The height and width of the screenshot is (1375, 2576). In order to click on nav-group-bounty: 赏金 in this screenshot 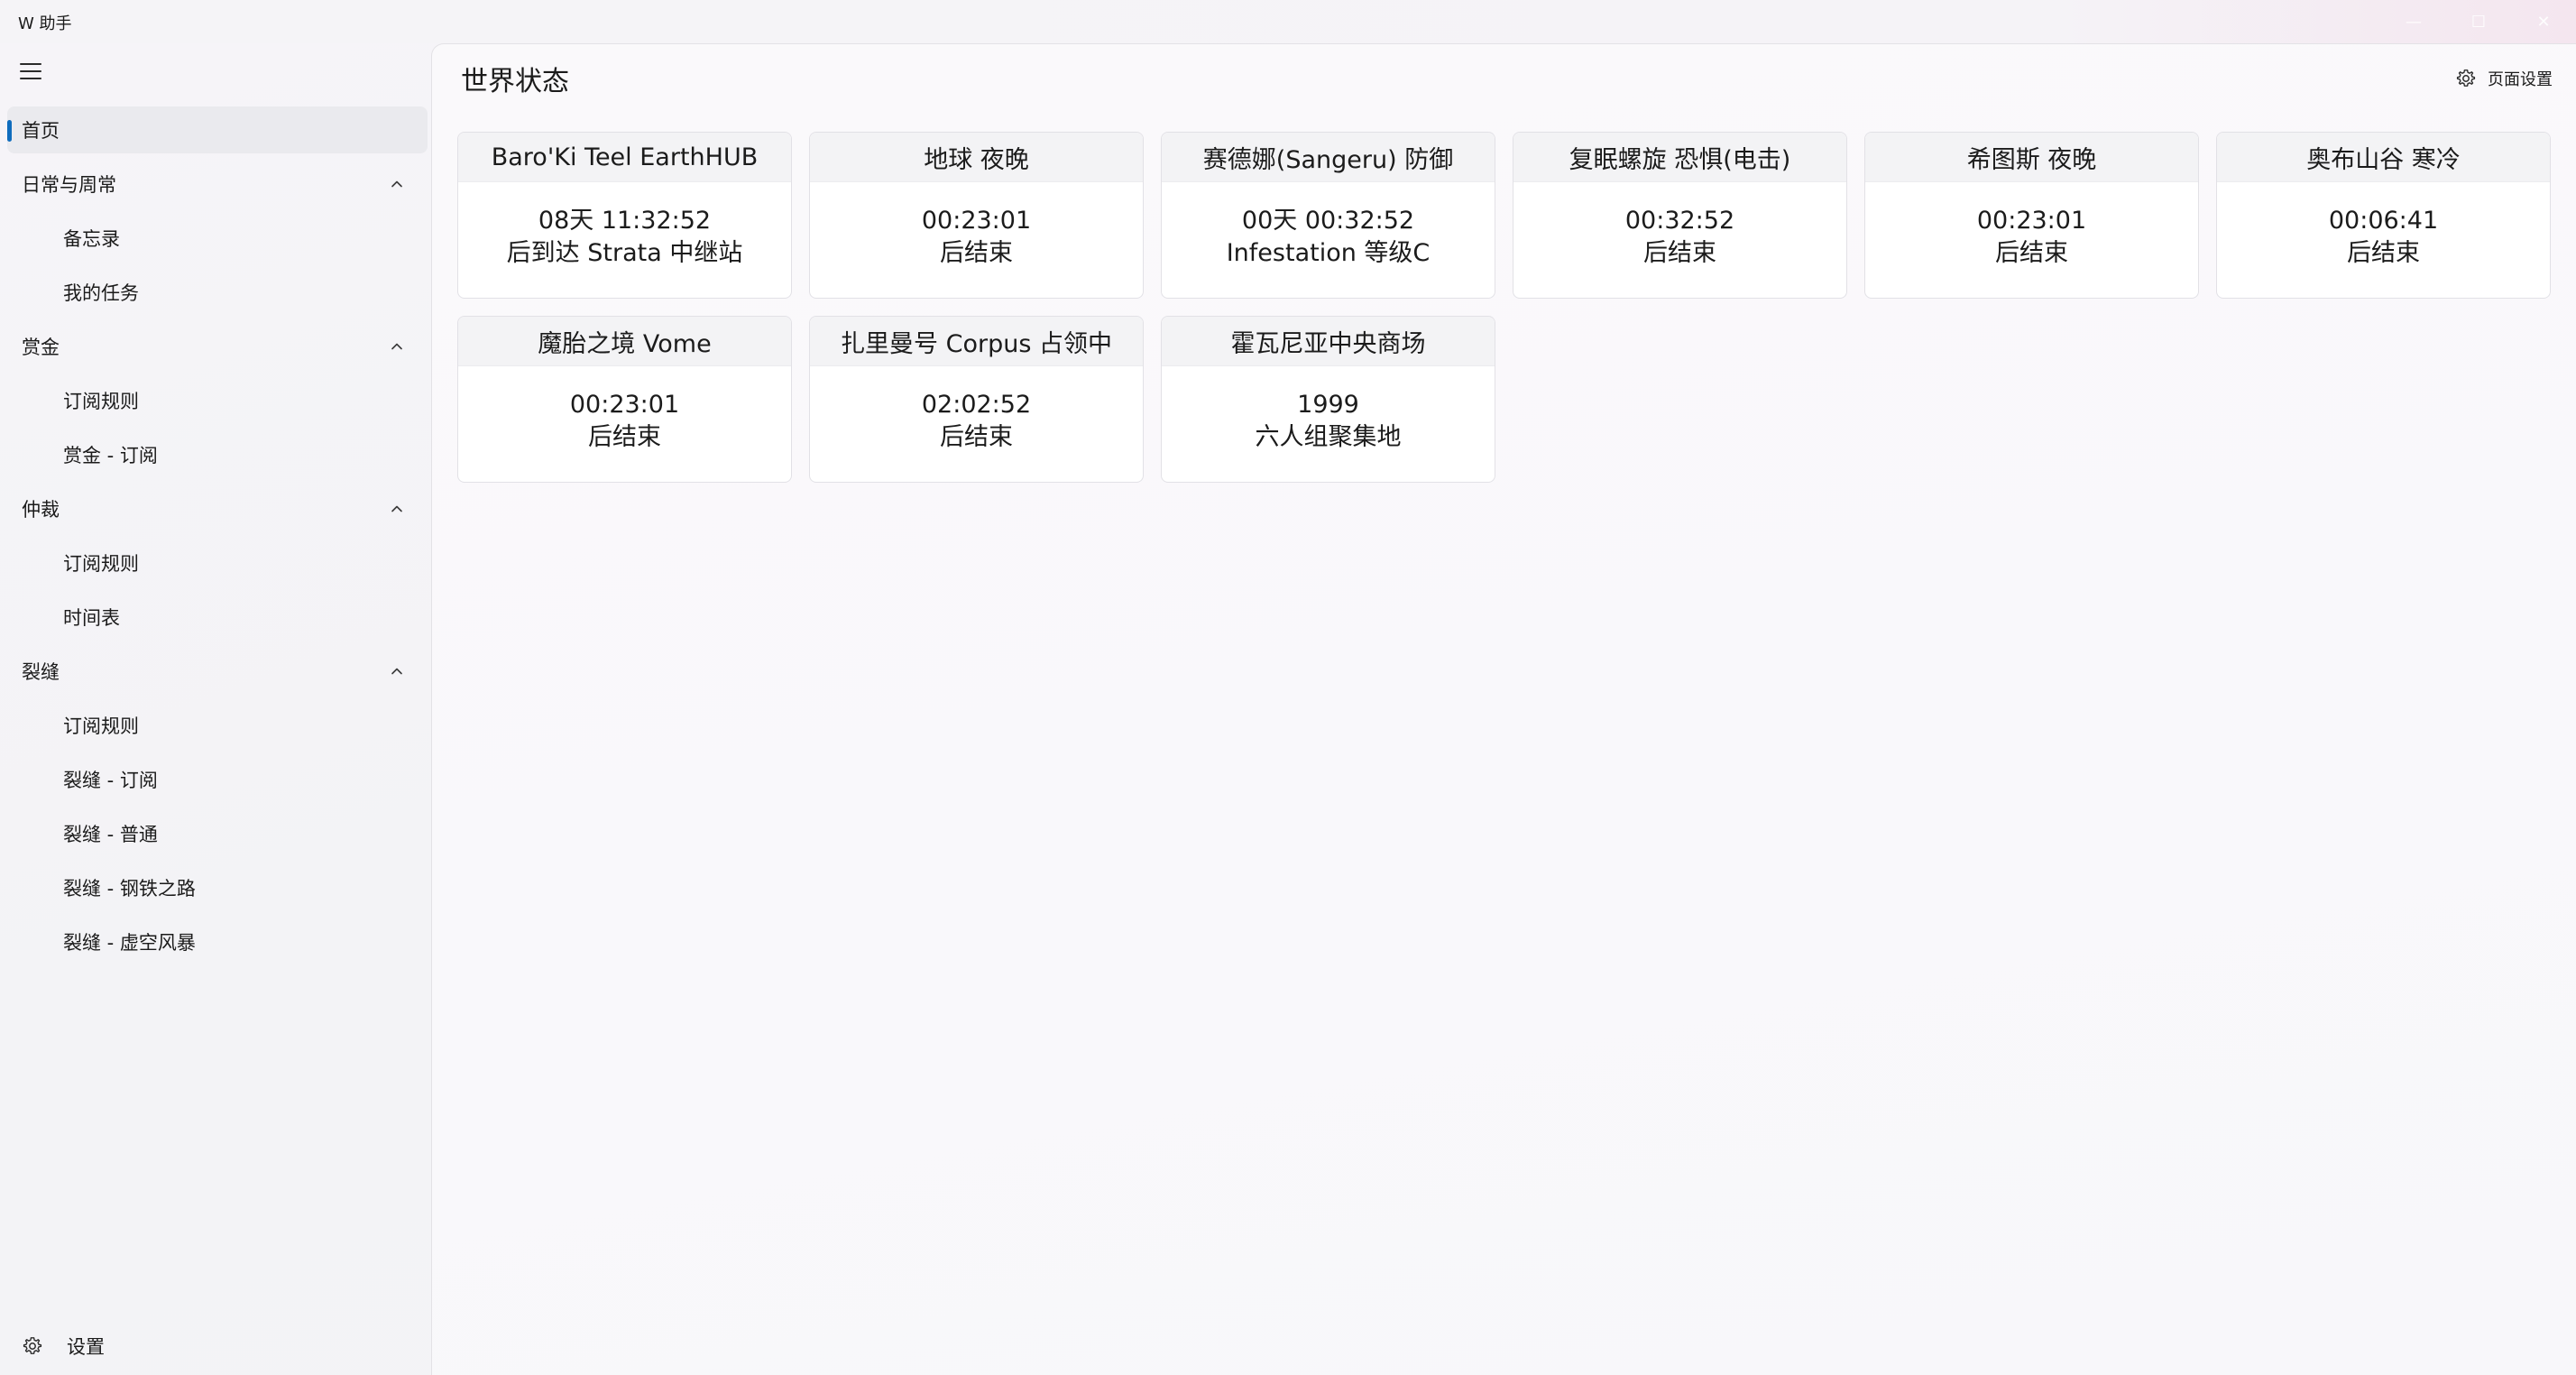, I will do `click(217, 346)`.